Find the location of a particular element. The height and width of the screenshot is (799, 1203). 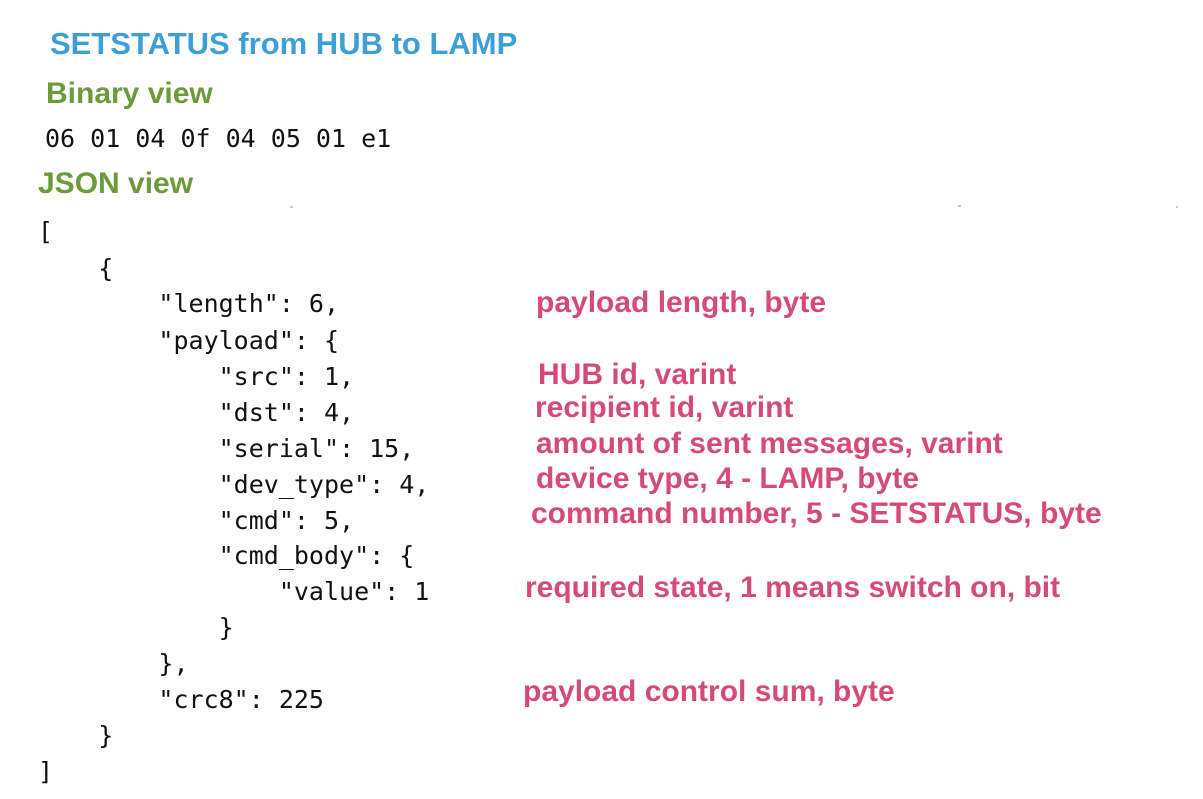

annotation-value: required state, 1 means switch on, bit is located at coordinates (793, 587).